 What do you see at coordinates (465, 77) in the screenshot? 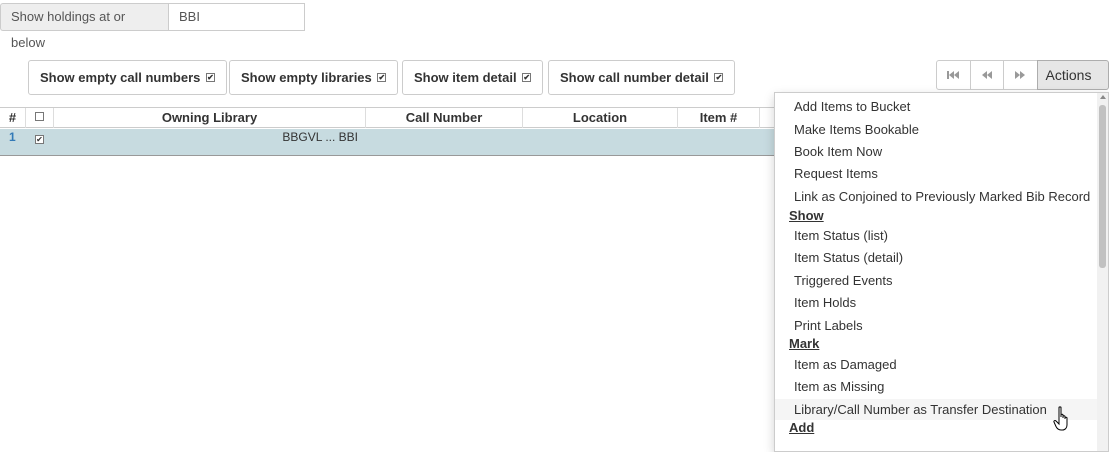
I see `toggle-label: Show item detail` at bounding box center [465, 77].